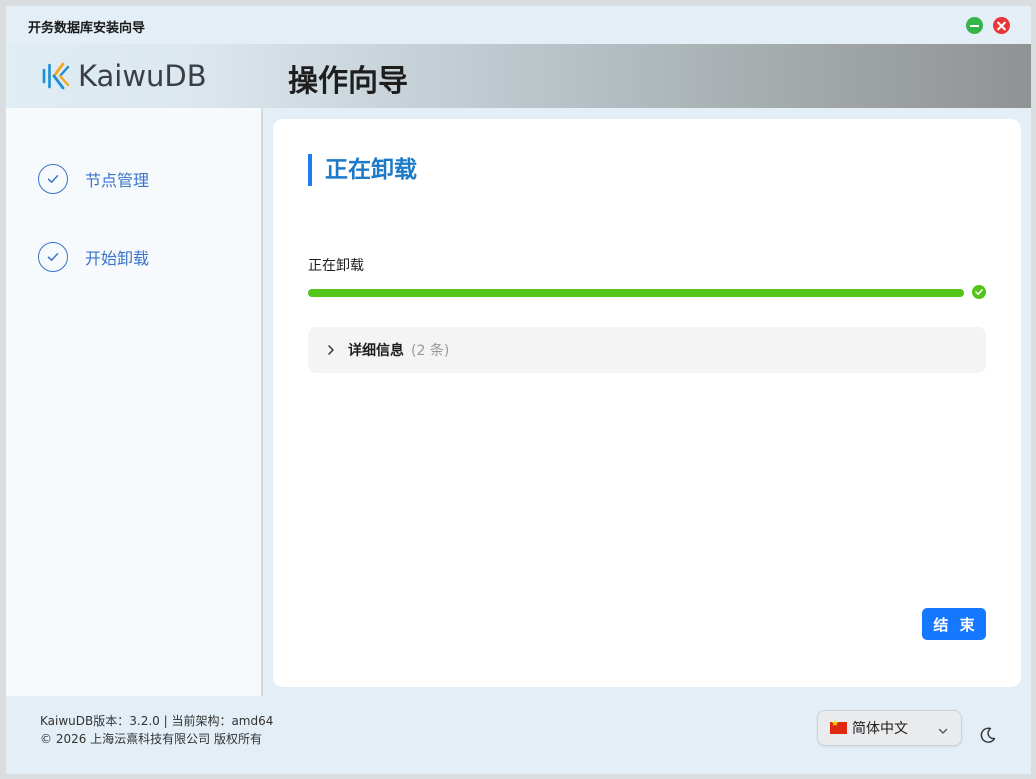 The width and height of the screenshot is (1036, 779). I want to click on header-banner: KaiwuDB 操作向导, so click(518, 76).